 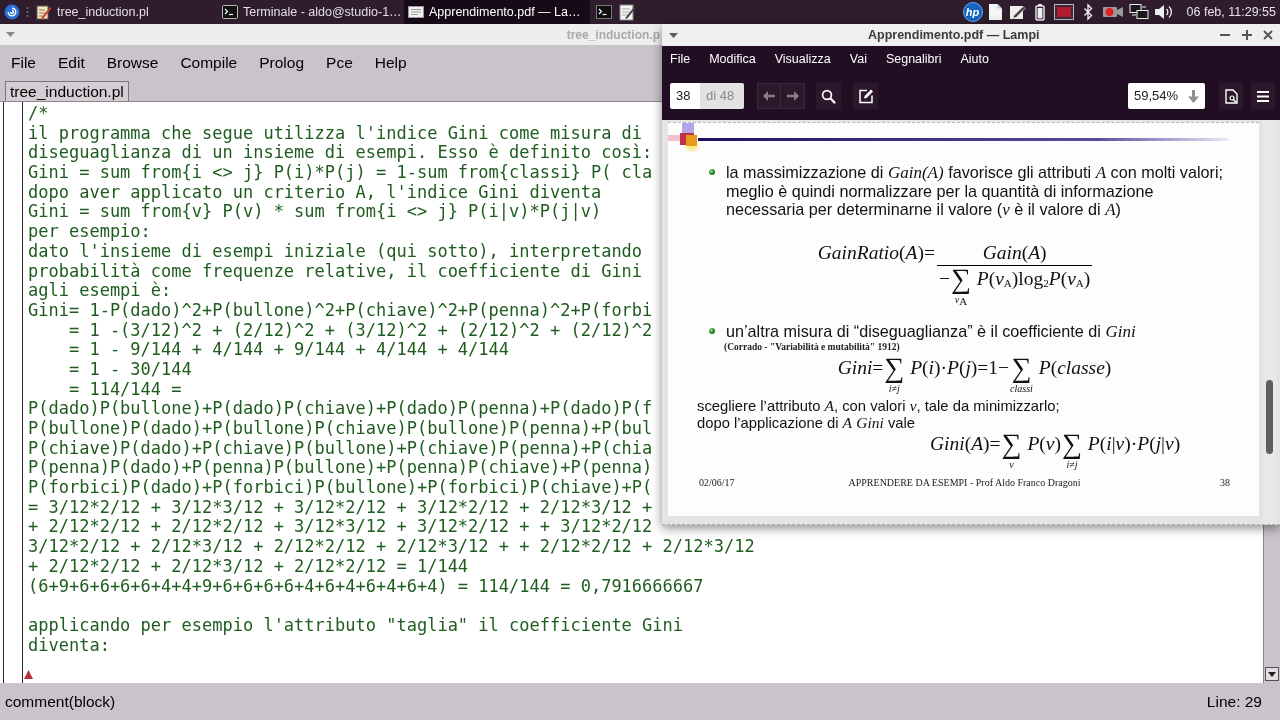 What do you see at coordinates (858, 59) in the screenshot?
I see `menu-item: Vai` at bounding box center [858, 59].